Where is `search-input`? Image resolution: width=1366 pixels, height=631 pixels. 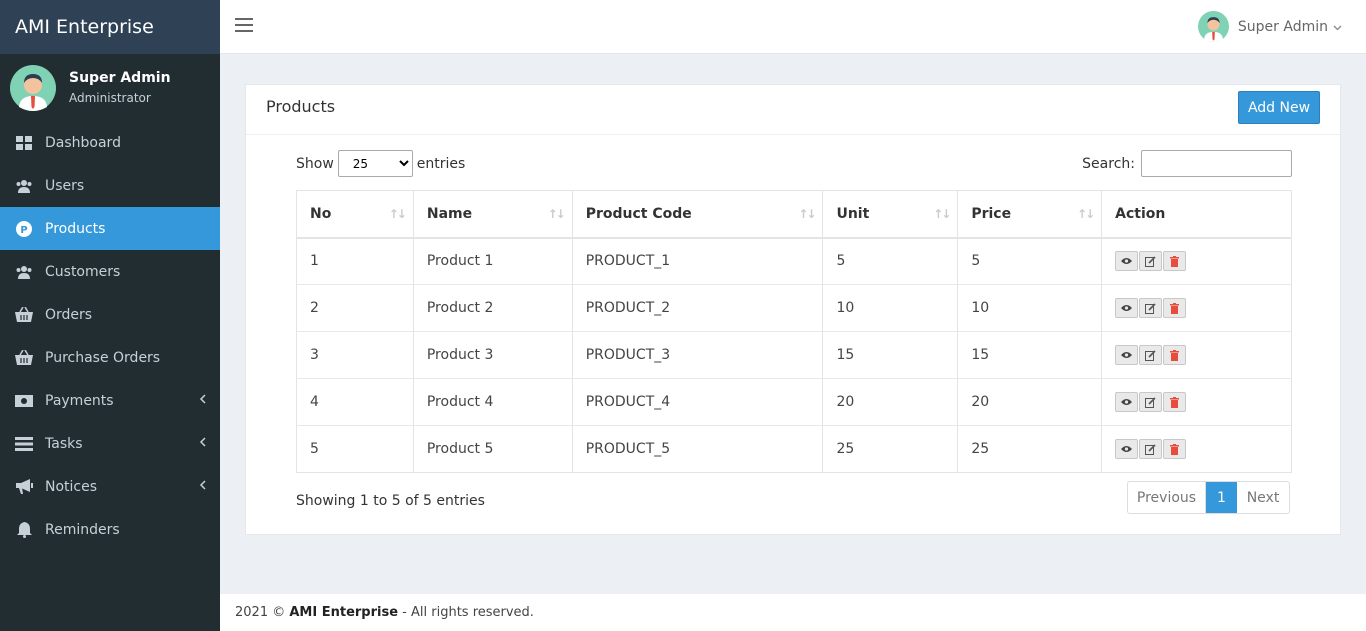
search-input is located at coordinates (1216, 163).